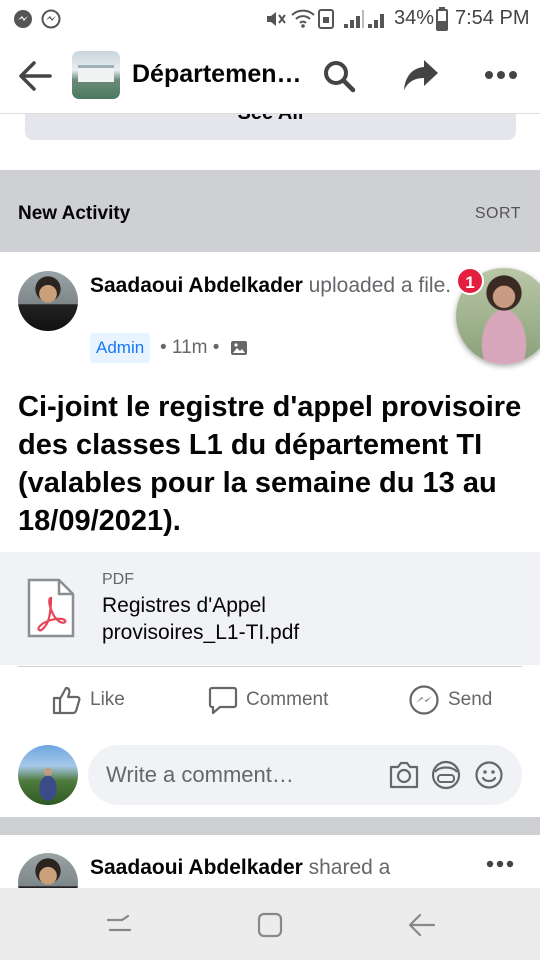 This screenshot has height=960, width=540. I want to click on group-thumbnail, so click(96, 75).